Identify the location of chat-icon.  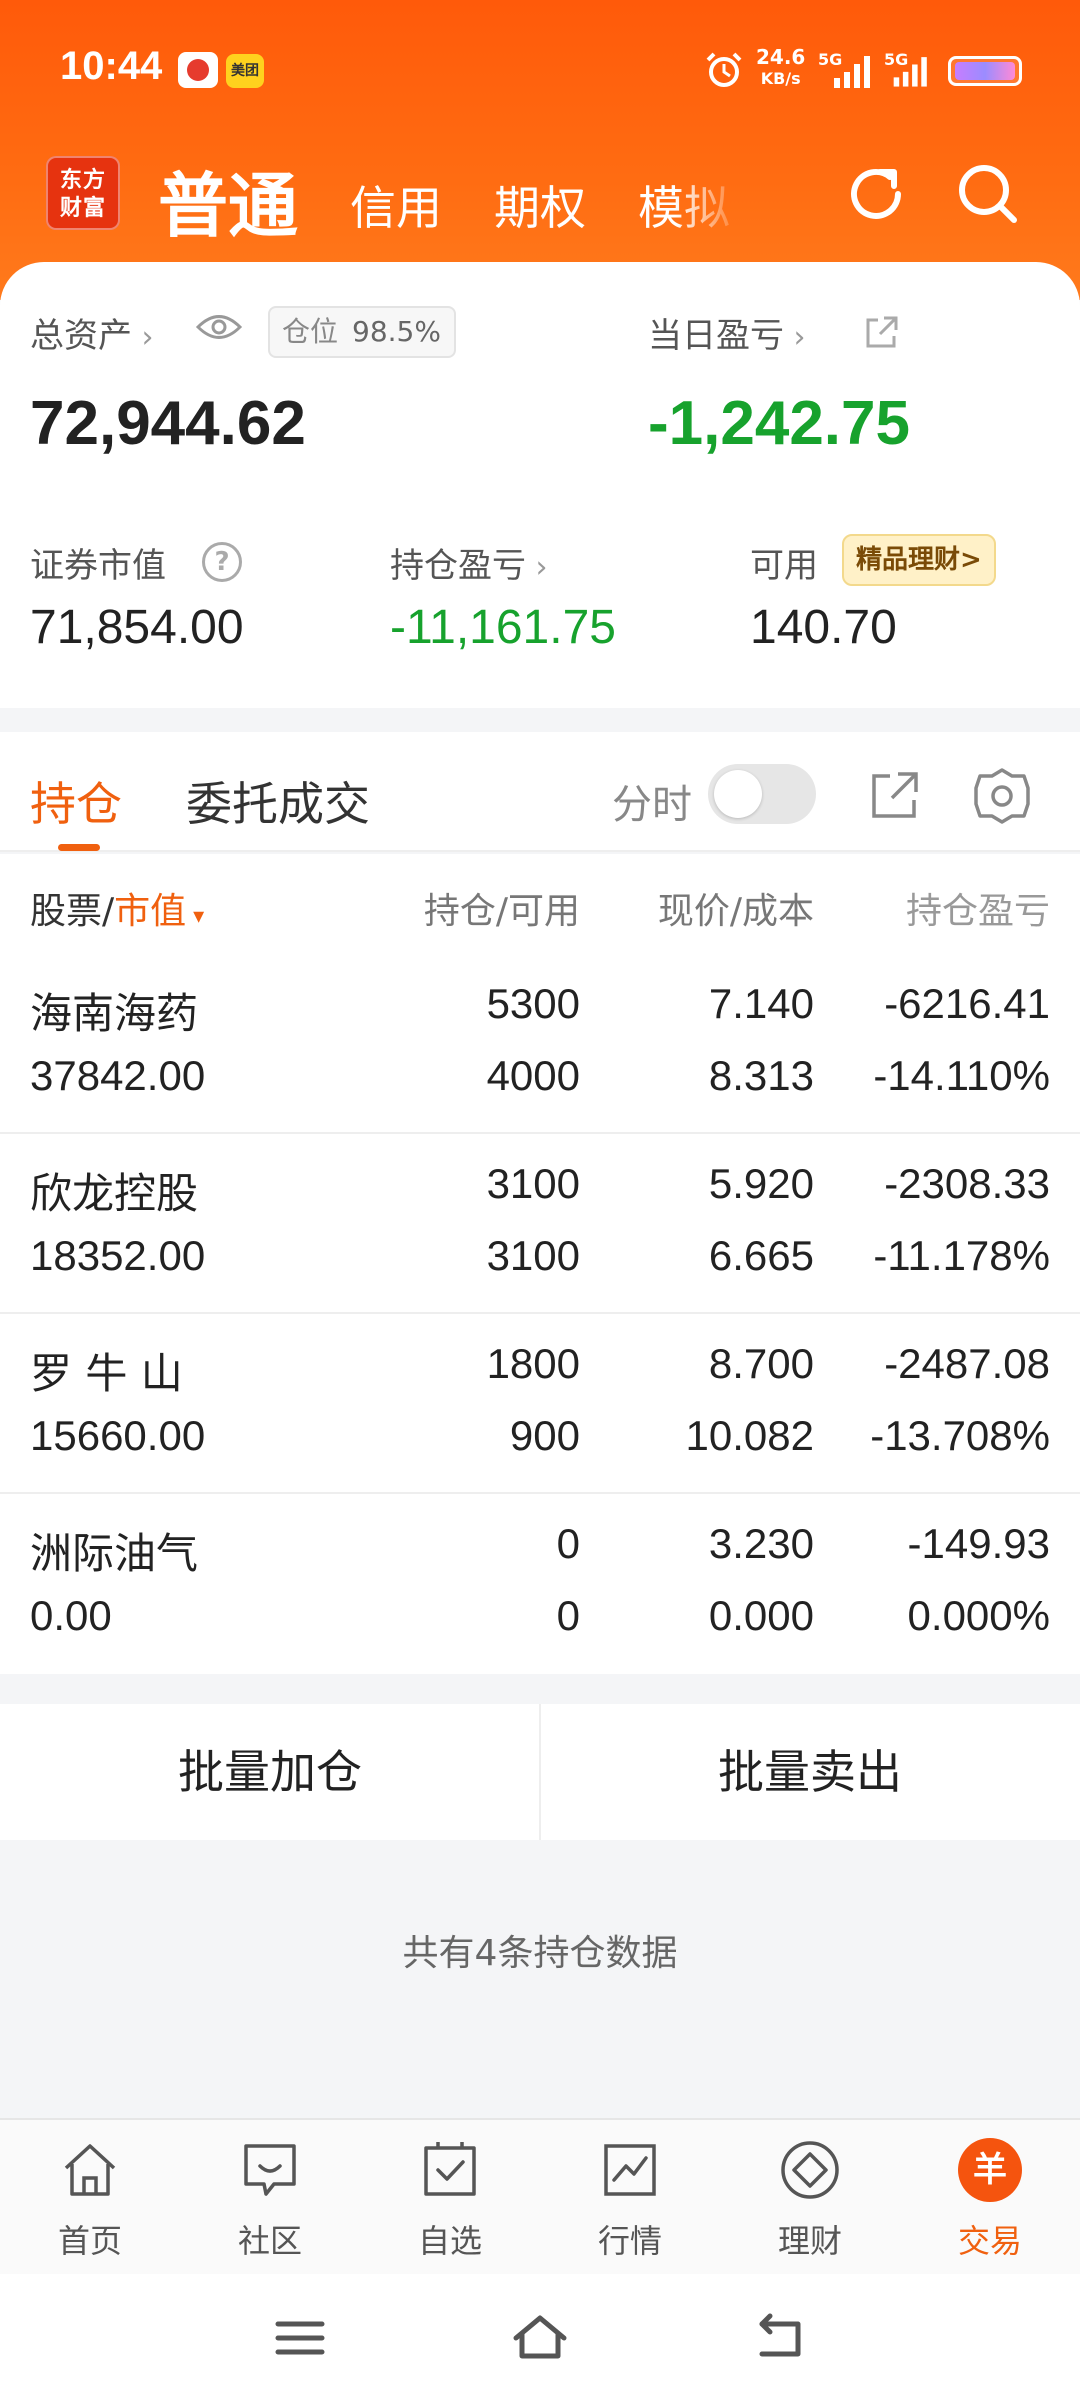
(270, 2170).